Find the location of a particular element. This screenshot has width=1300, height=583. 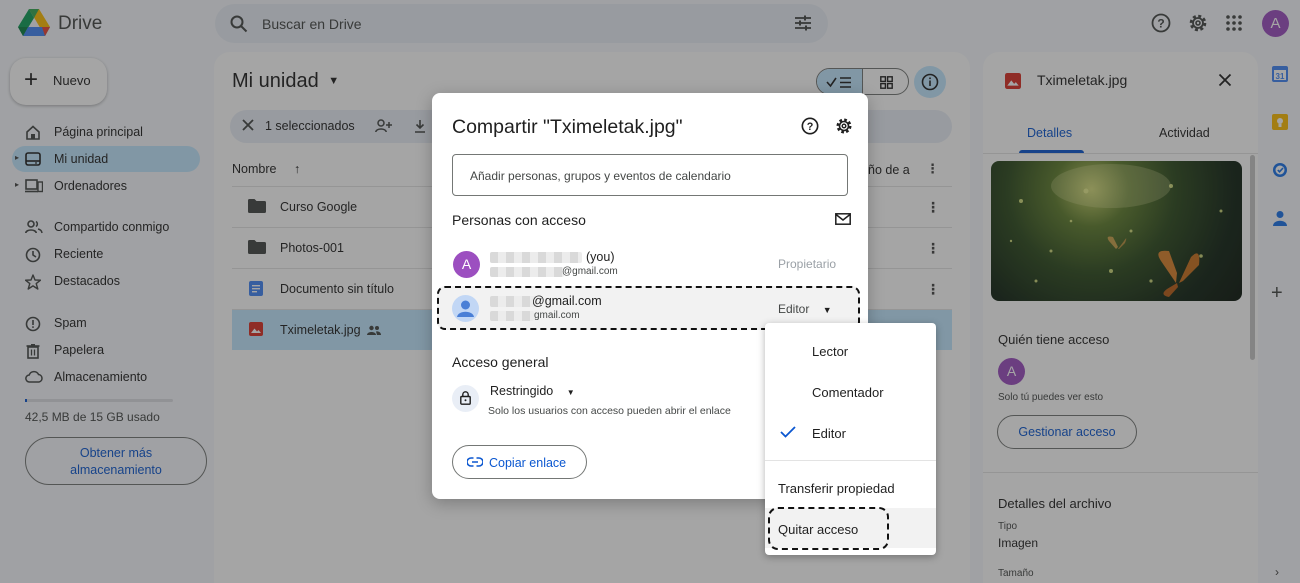

person-name: @gmail.com is located at coordinates (567, 301).